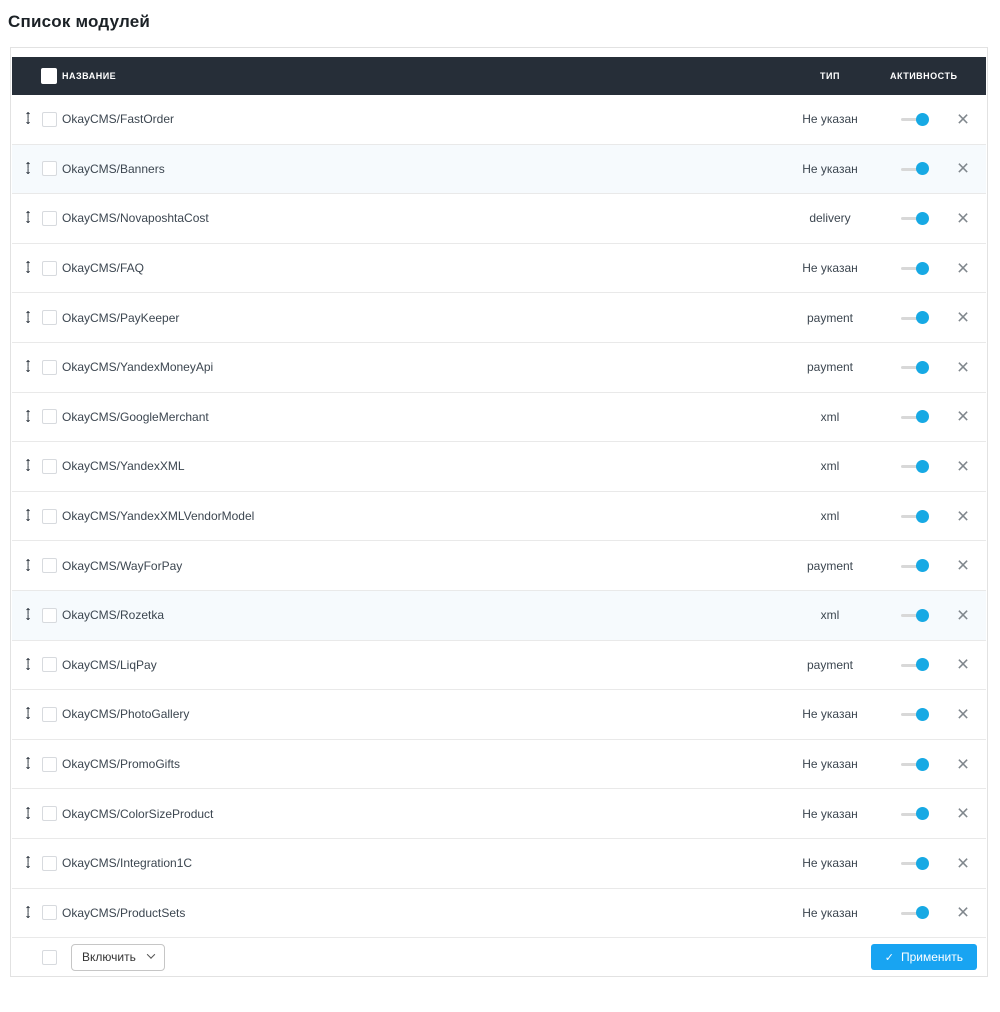 This screenshot has width=1000, height=1012. What do you see at coordinates (830, 218) in the screenshot?
I see `module-type: delivery` at bounding box center [830, 218].